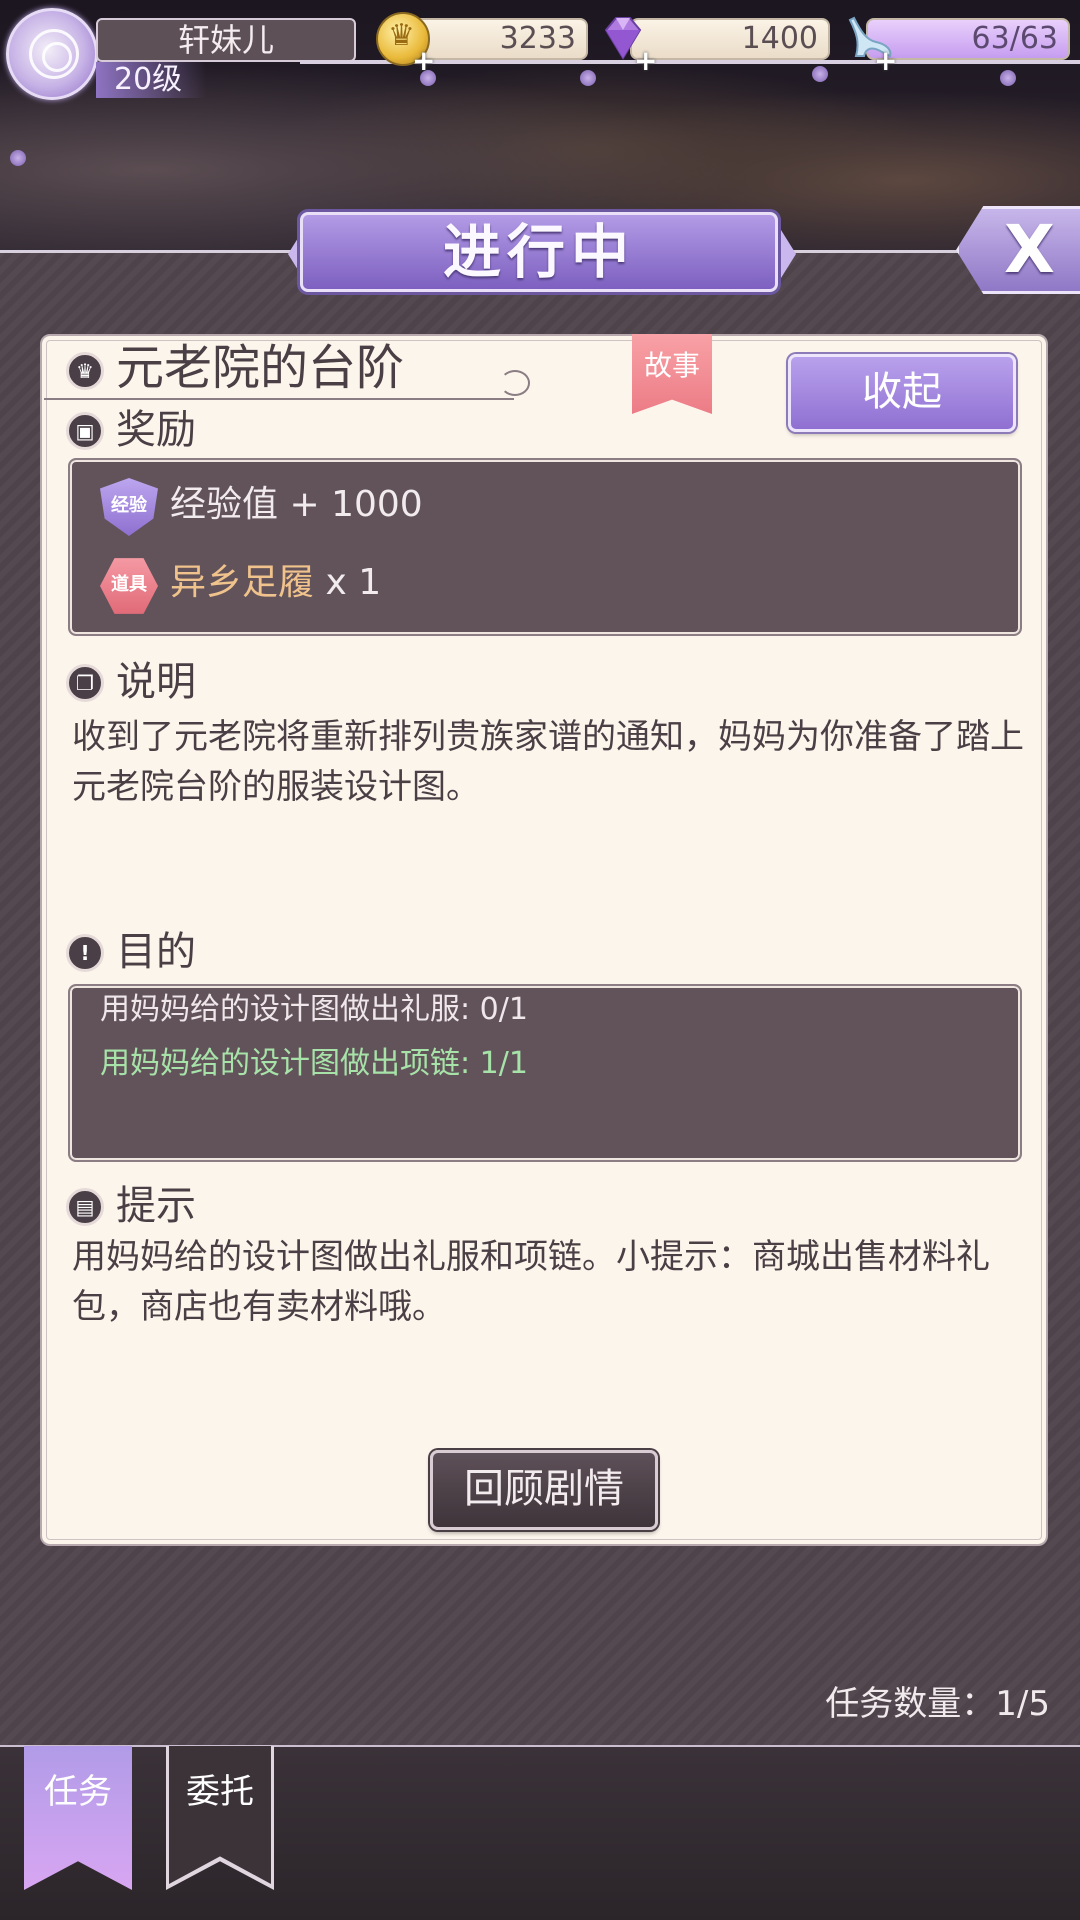 Image resolution: width=1080 pixels, height=1920 pixels. I want to click on reward-item: 异乡足履 x 1, so click(275, 583).